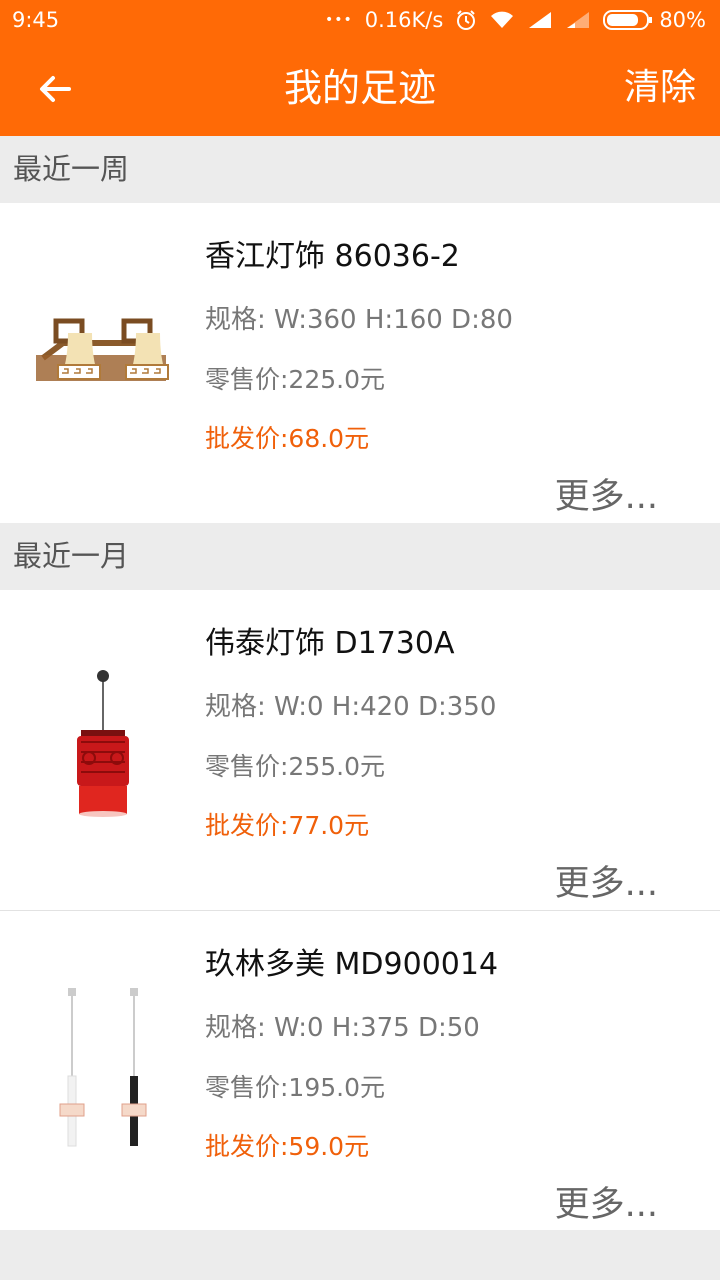  I want to click on retail-price: 零售价:195.0元, so click(295, 1087).